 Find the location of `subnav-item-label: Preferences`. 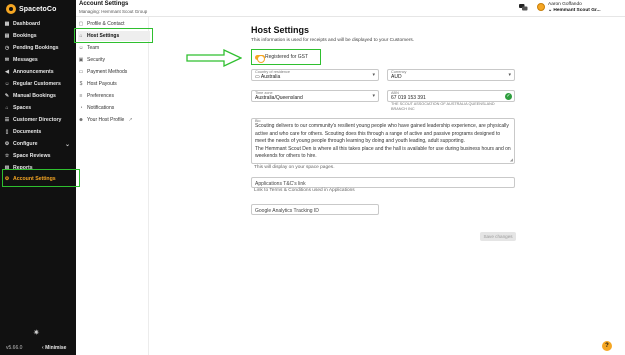

subnav-item-label: Preferences is located at coordinates (100, 96).